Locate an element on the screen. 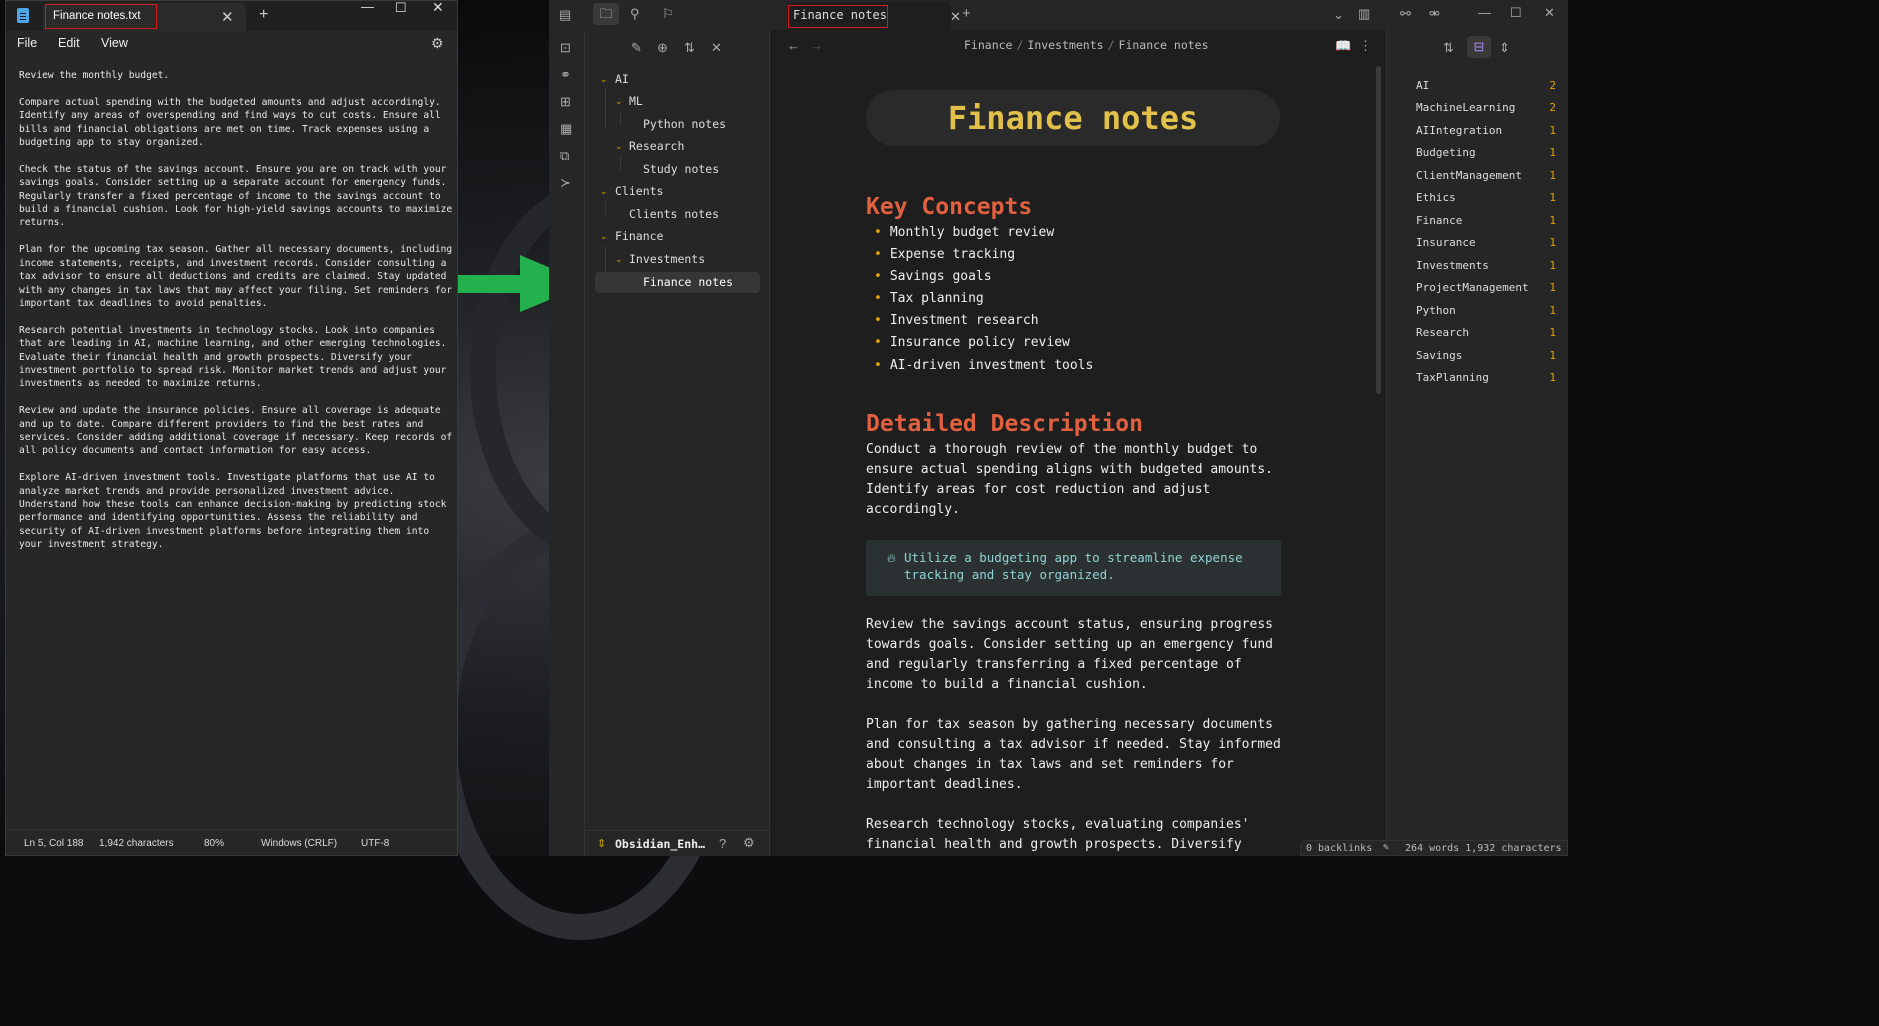 Image resolution: width=1879 pixels, height=1026 pixels. open-quick-switcher-icon: ⊡ is located at coordinates (565, 48).